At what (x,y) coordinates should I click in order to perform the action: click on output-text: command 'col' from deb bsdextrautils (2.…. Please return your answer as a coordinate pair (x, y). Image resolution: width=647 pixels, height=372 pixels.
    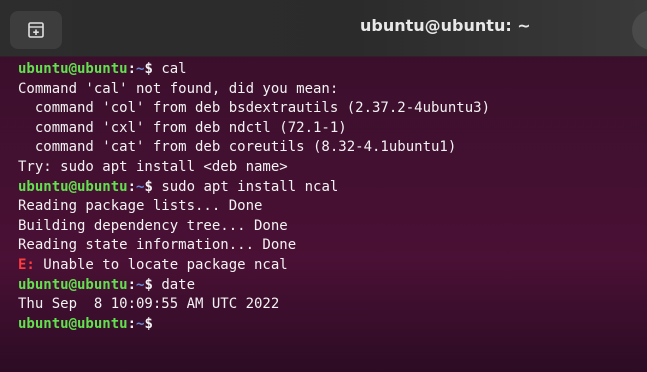
    Looking at the image, I should click on (254, 108).